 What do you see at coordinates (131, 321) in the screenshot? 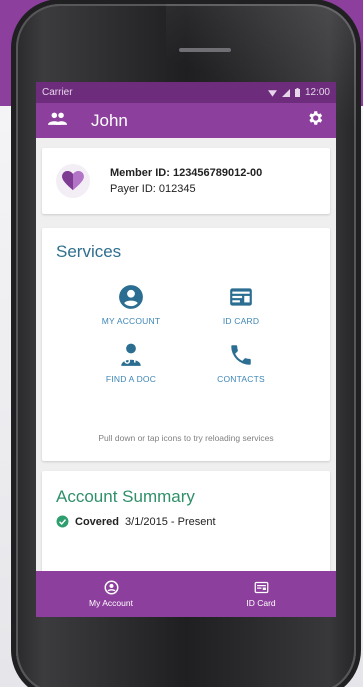
I see `service-label: MY ACCOUNT` at bounding box center [131, 321].